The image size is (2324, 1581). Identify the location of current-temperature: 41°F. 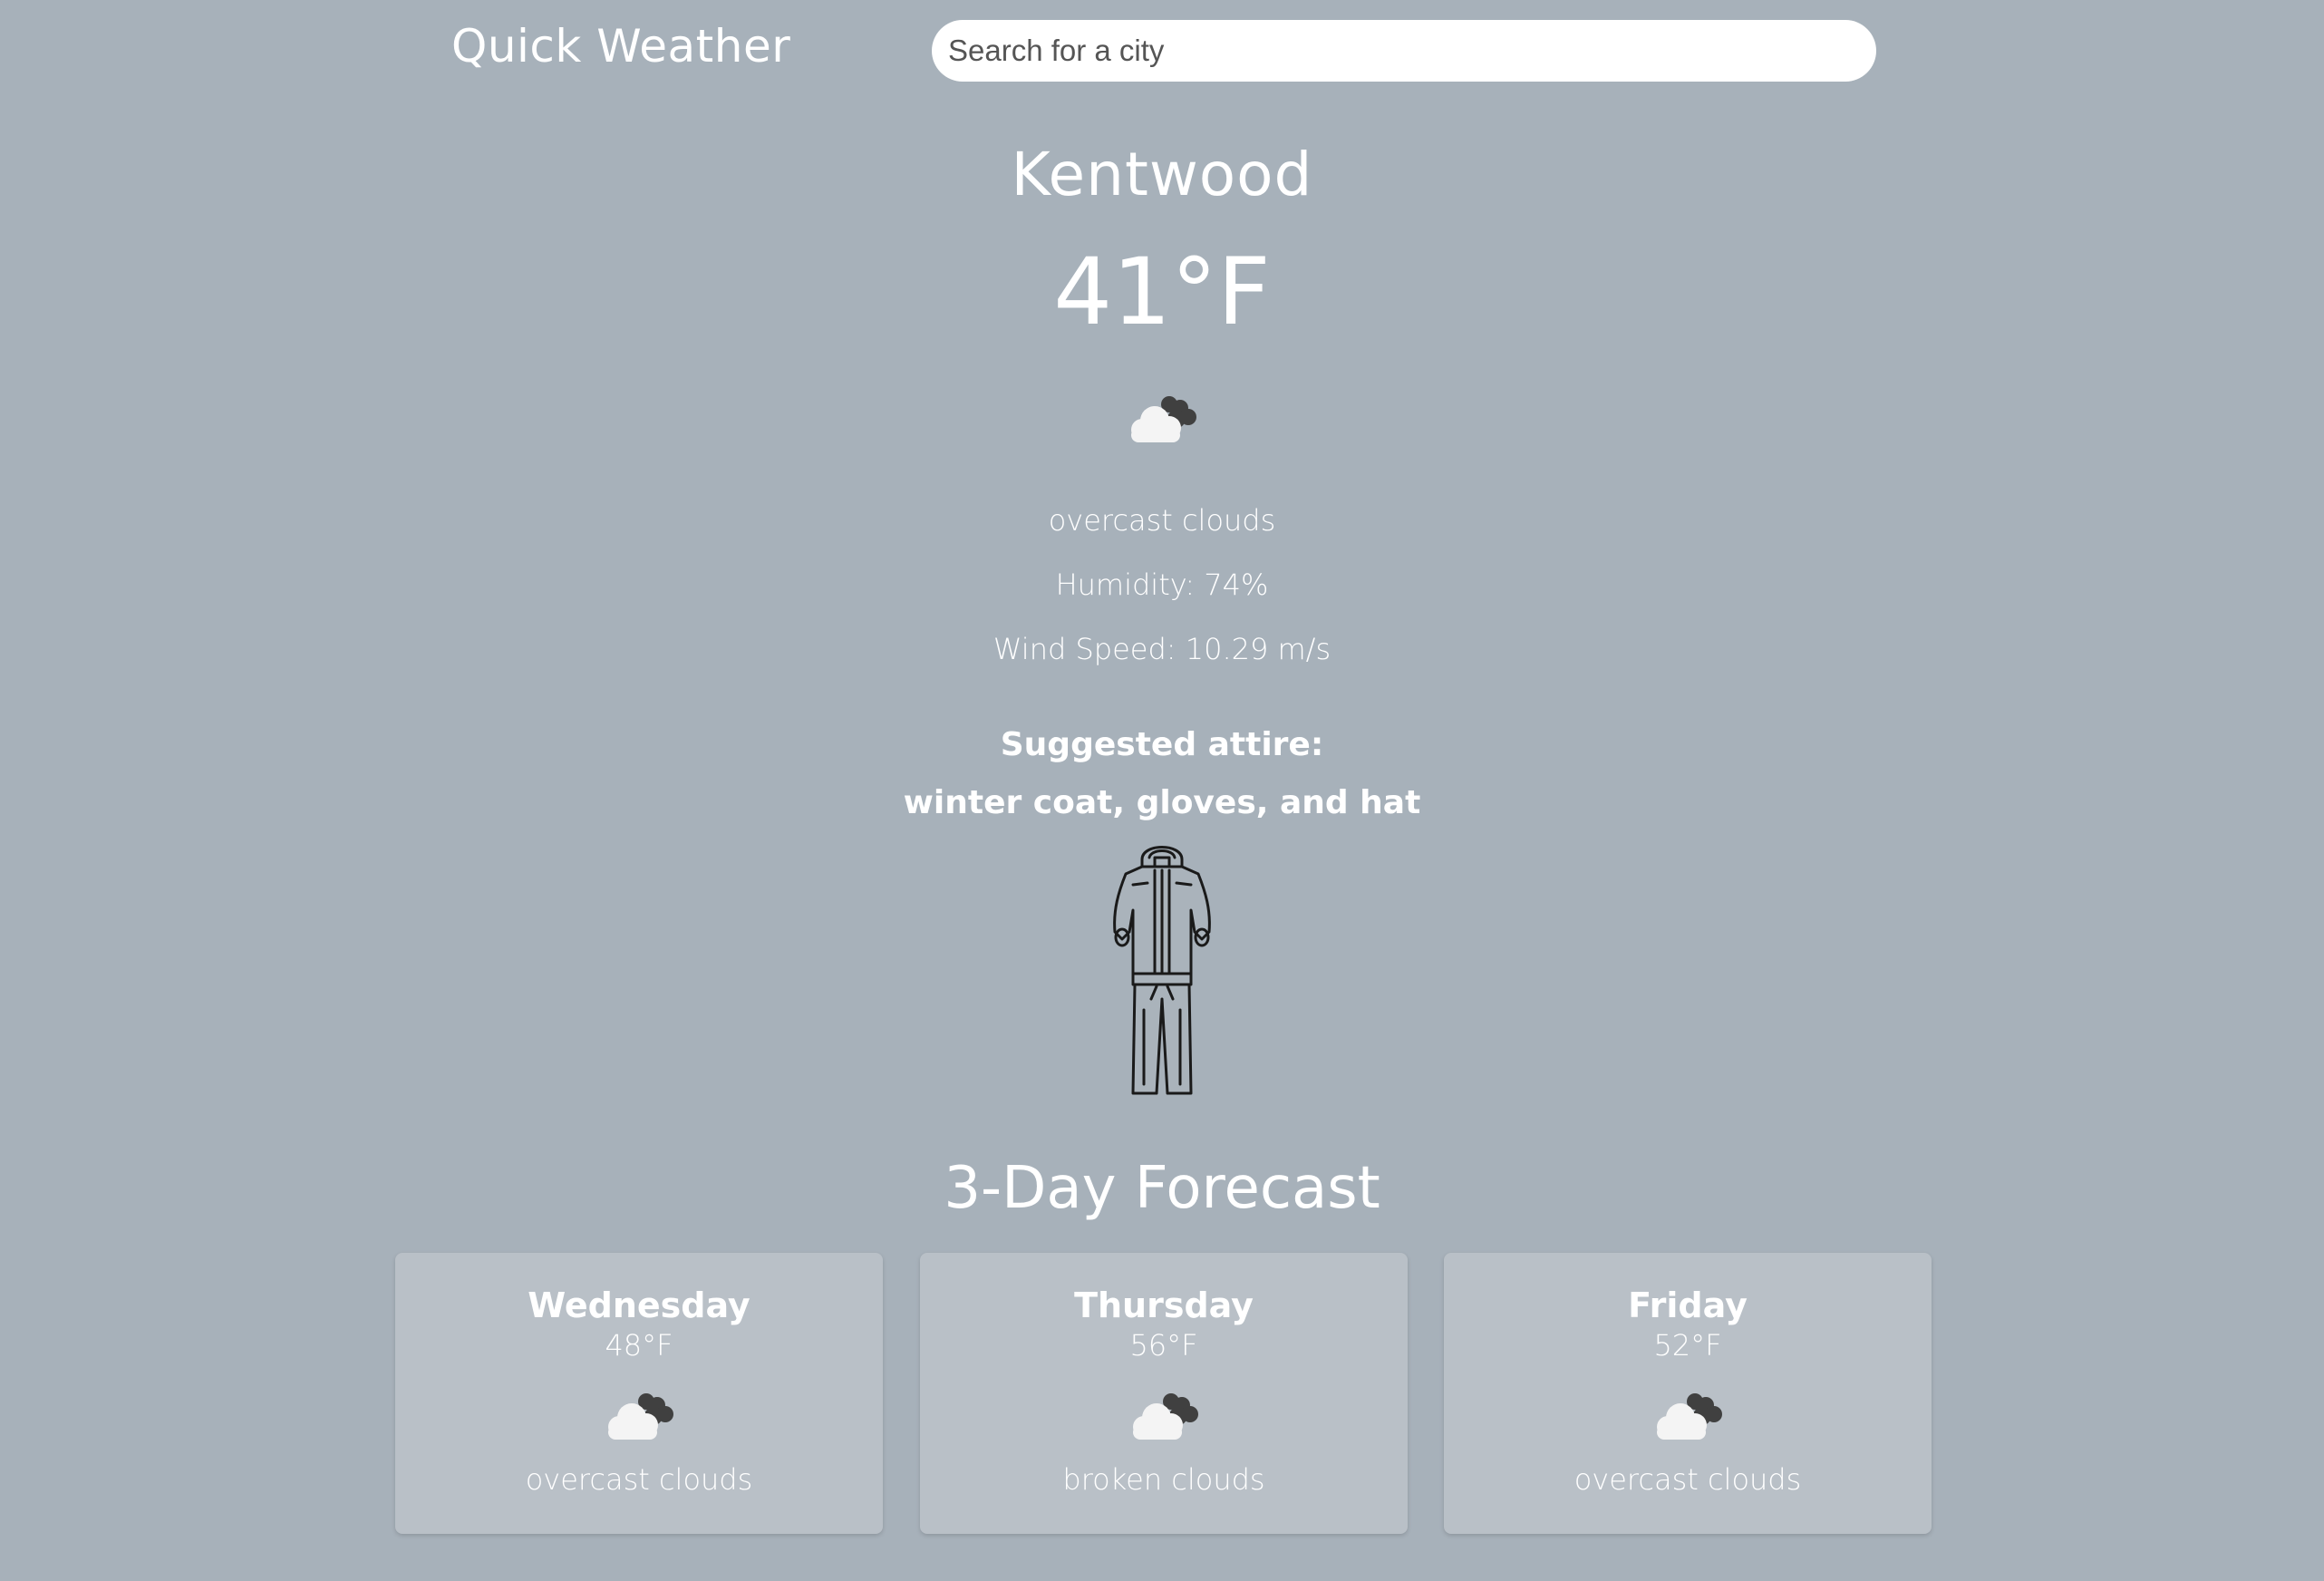
(1162, 292).